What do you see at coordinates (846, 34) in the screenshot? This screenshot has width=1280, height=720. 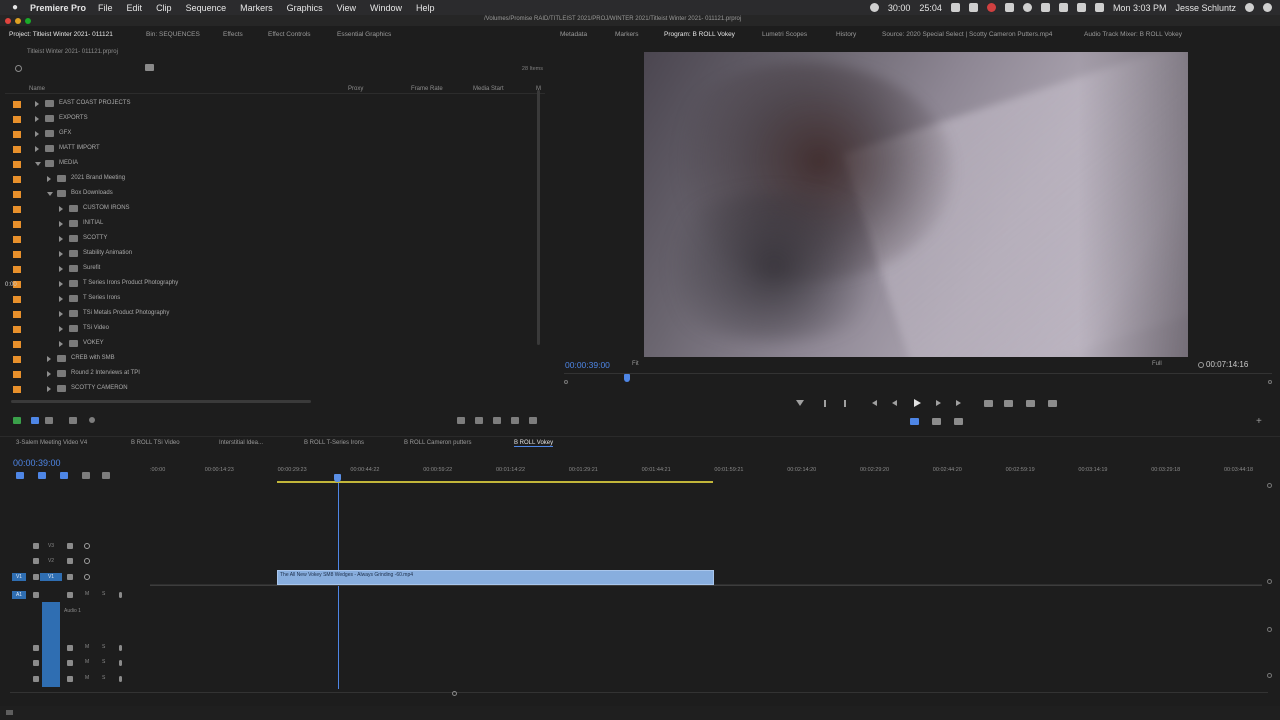 I see `tab-history: History` at bounding box center [846, 34].